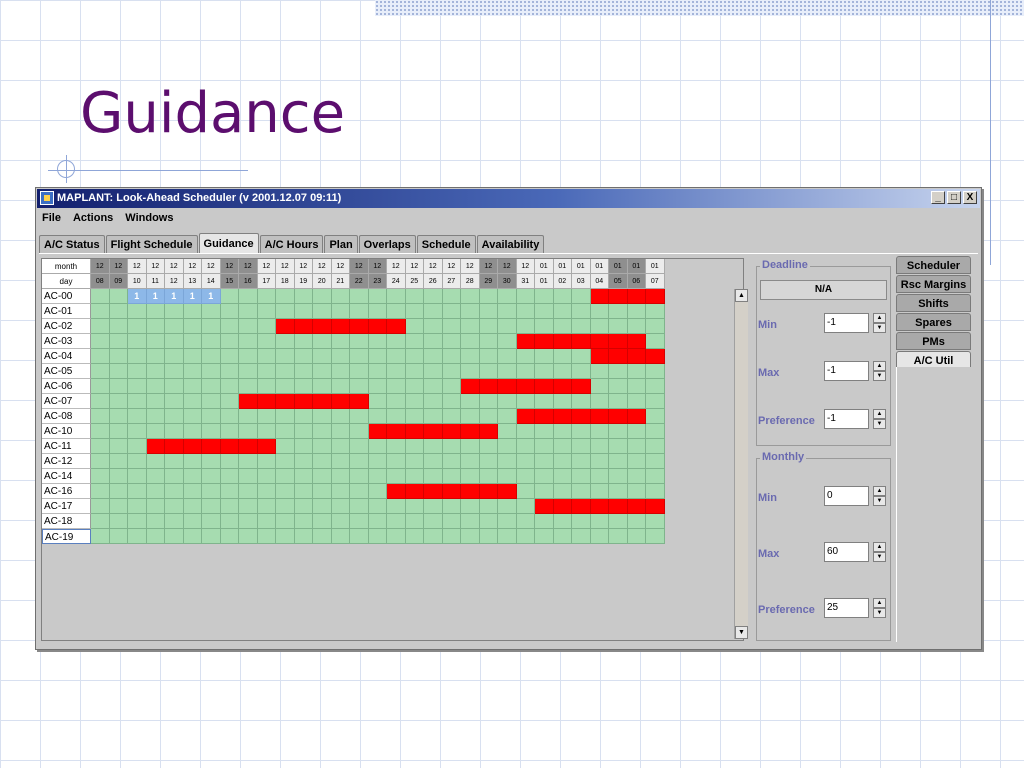 This screenshot has width=1024, height=768. Describe the element at coordinates (174, 296) in the screenshot. I see `schedule-cell: 1` at that location.